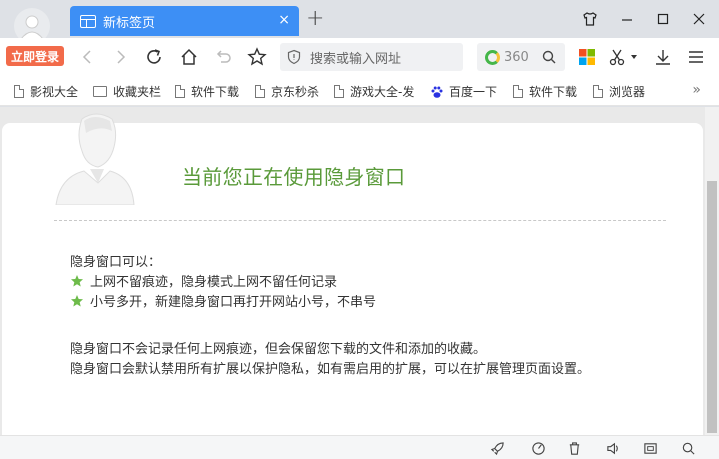  I want to click on status-bar, so click(359, 447).